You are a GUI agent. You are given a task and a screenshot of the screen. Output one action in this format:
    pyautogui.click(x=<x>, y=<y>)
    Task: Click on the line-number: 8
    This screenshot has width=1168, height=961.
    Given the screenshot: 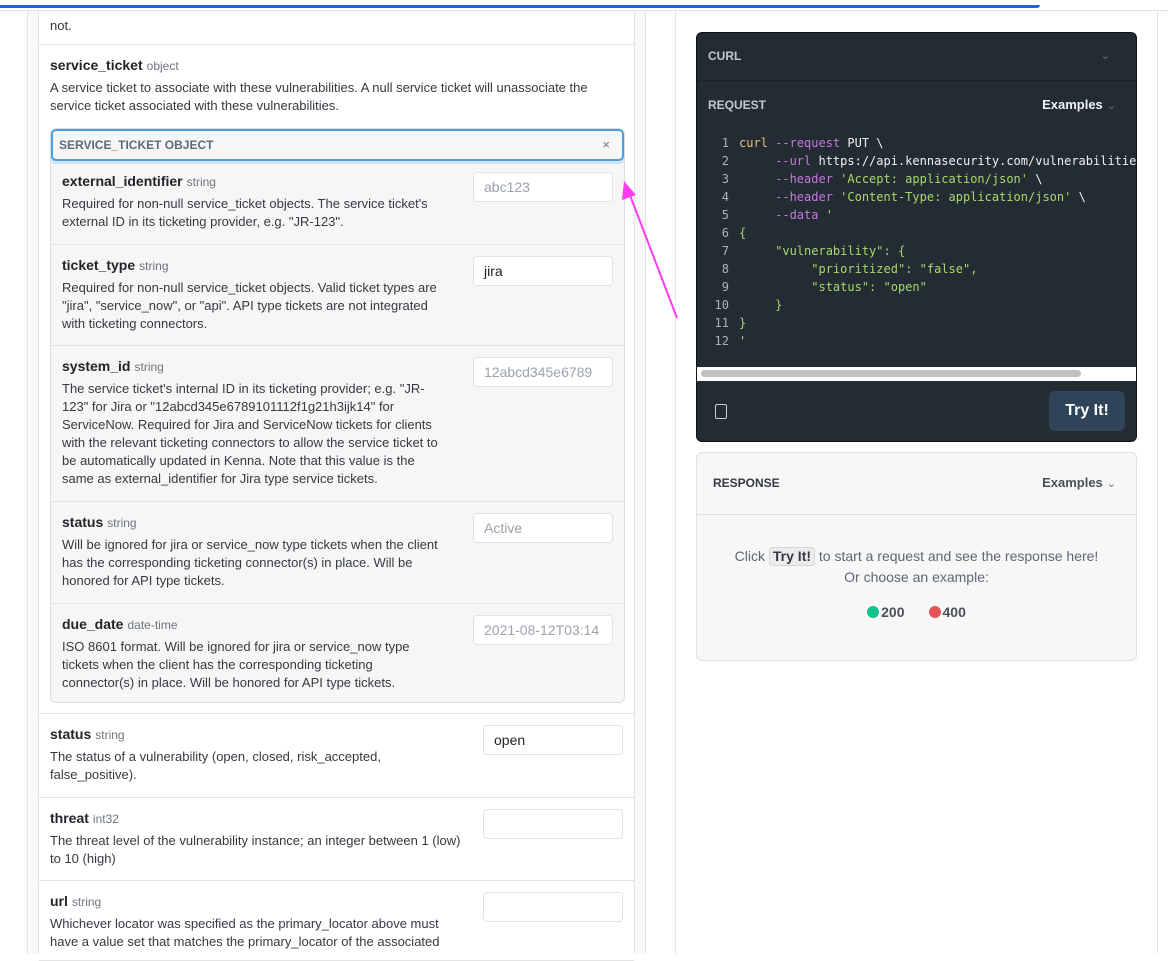 What is the action you would take?
    pyautogui.click(x=725, y=269)
    